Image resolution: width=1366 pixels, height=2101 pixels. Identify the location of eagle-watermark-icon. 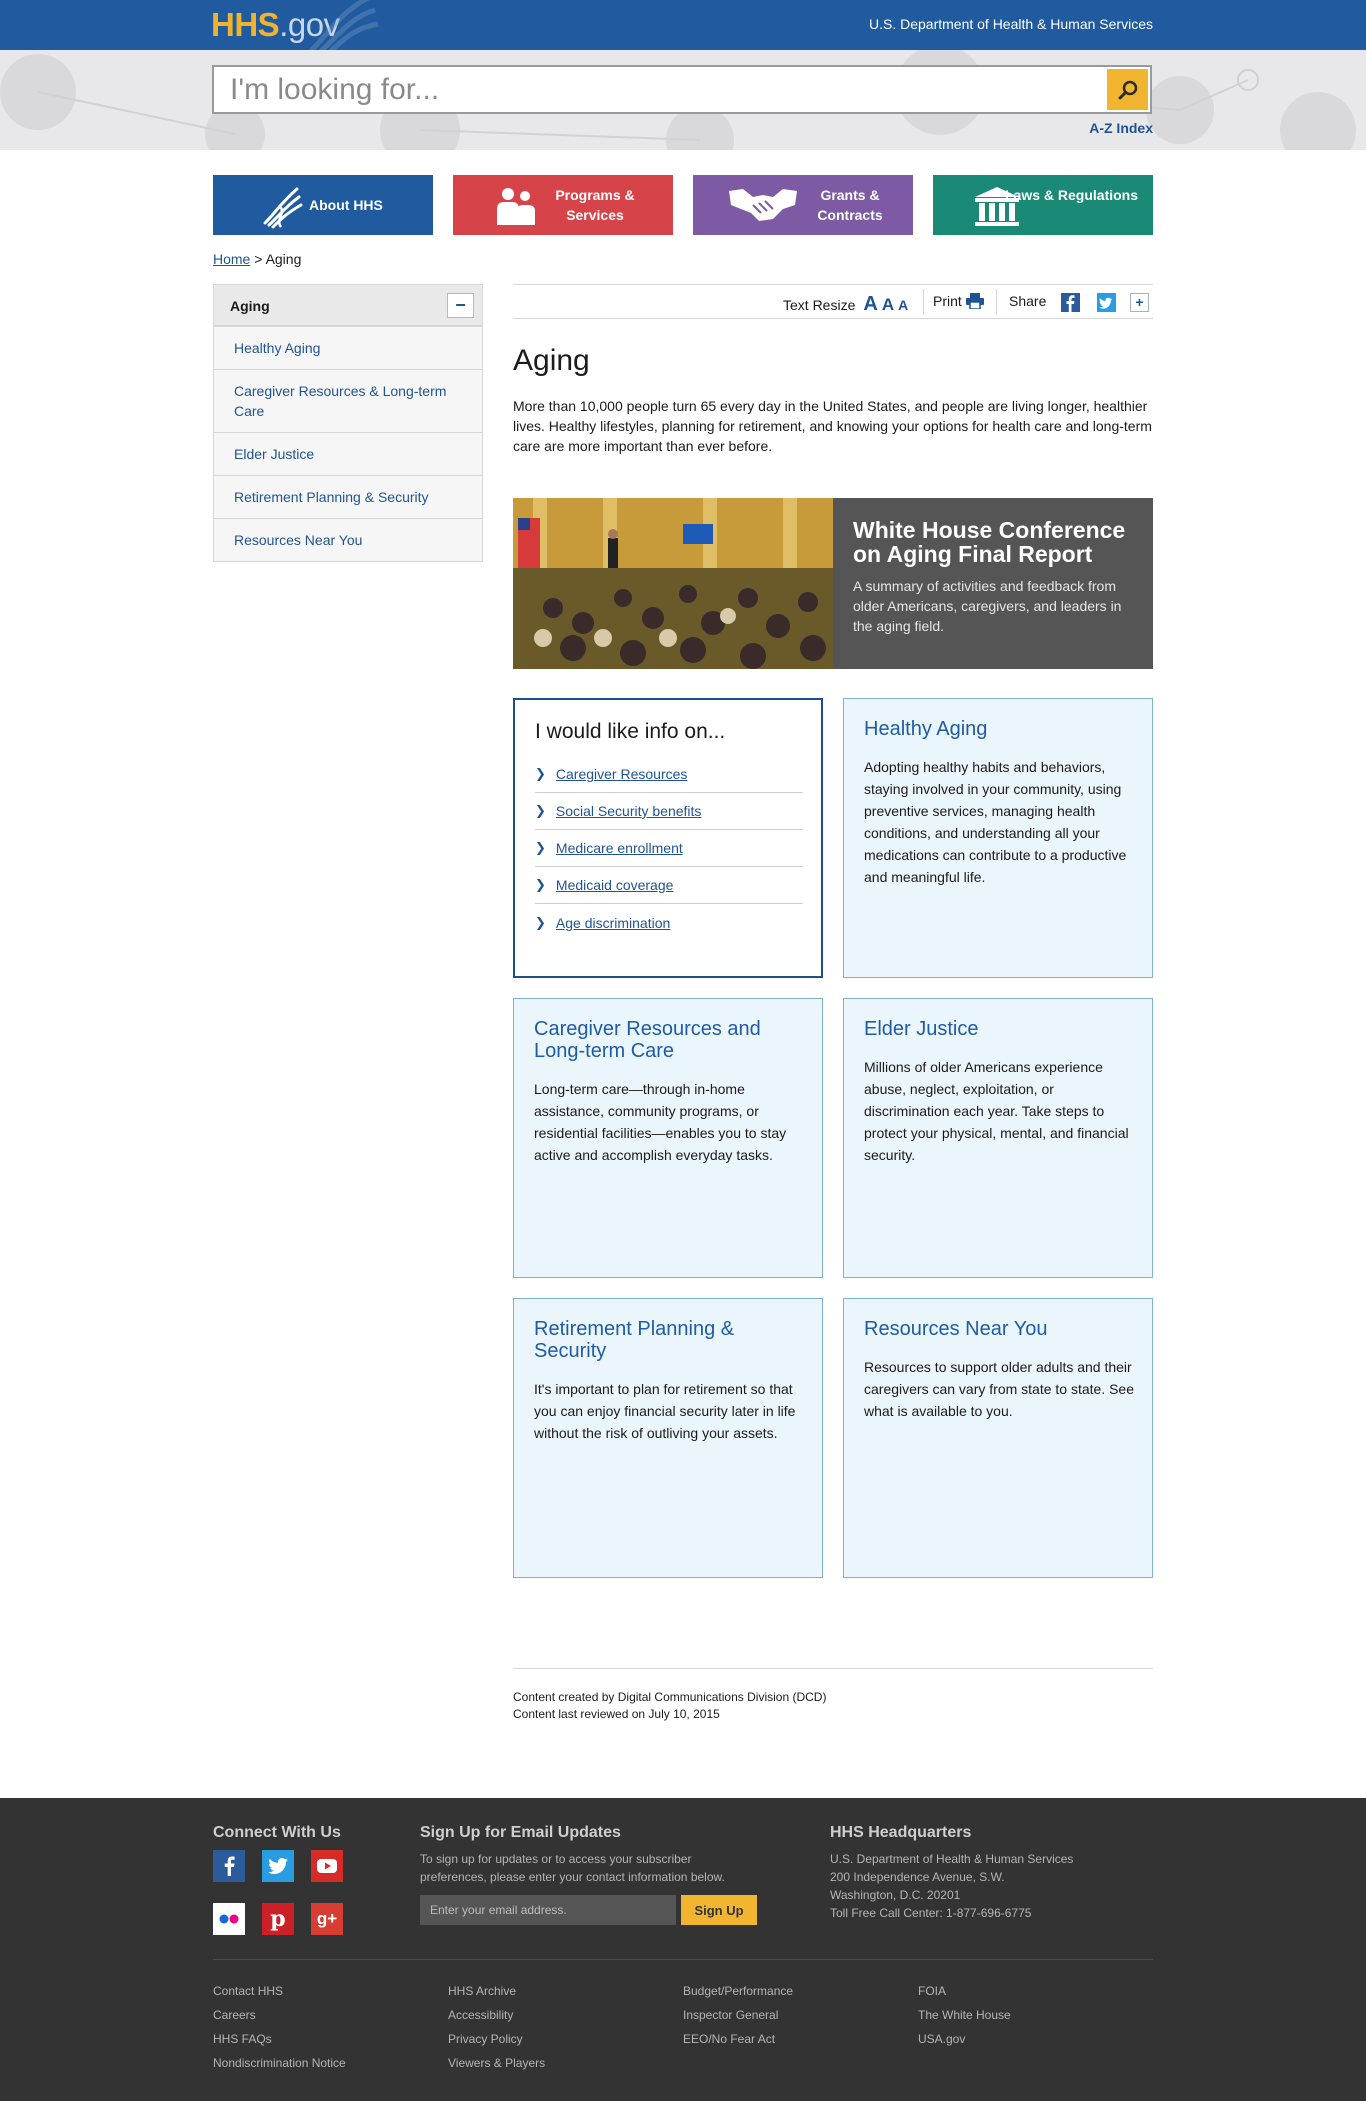
(343, 25).